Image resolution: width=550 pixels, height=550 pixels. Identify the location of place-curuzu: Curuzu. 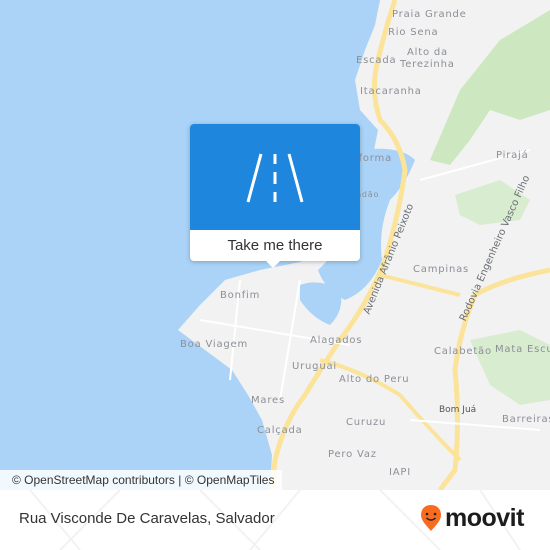
(366, 422).